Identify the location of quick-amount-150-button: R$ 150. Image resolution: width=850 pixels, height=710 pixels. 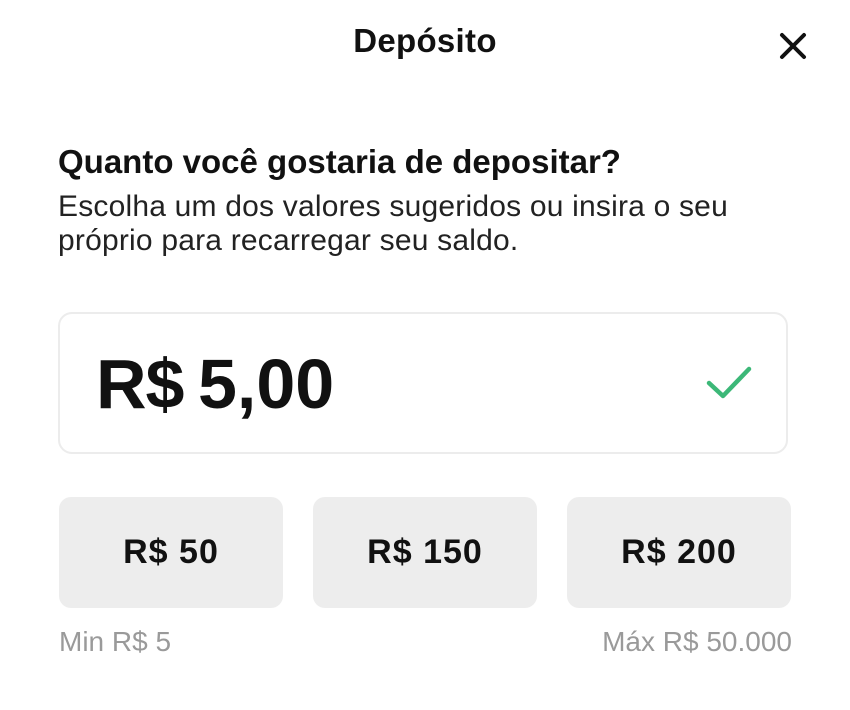
(425, 552).